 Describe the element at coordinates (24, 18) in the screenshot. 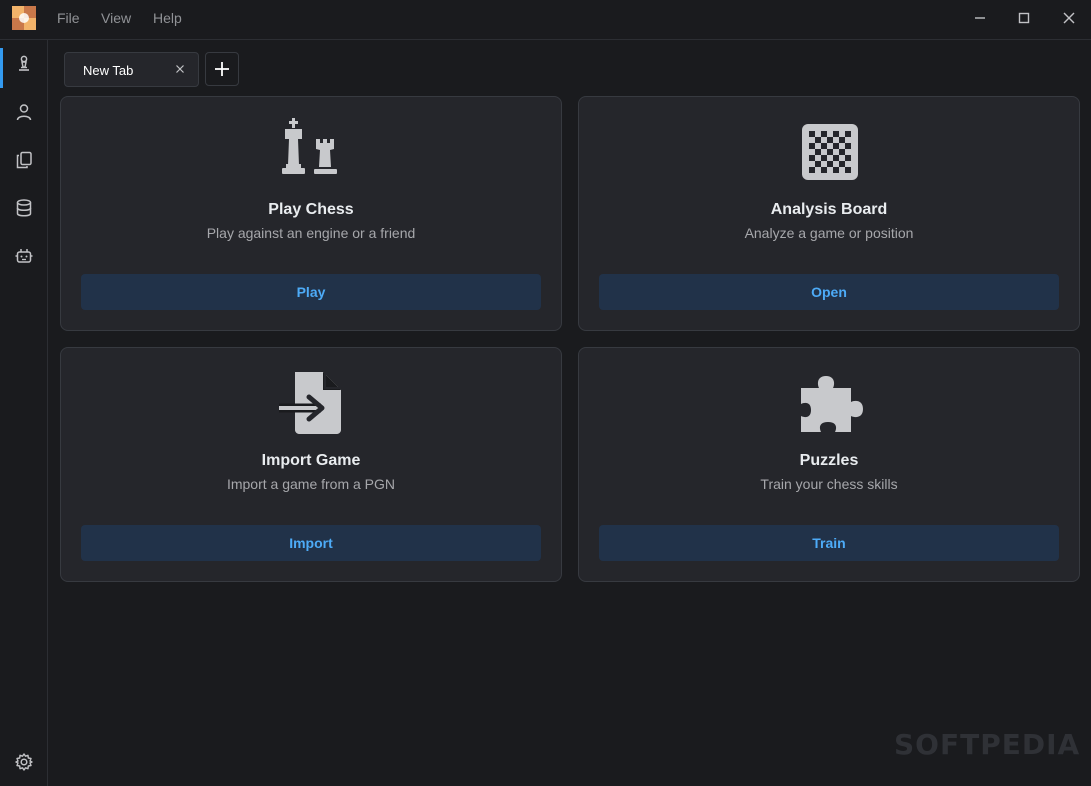

I see `app-logo-icon` at that location.